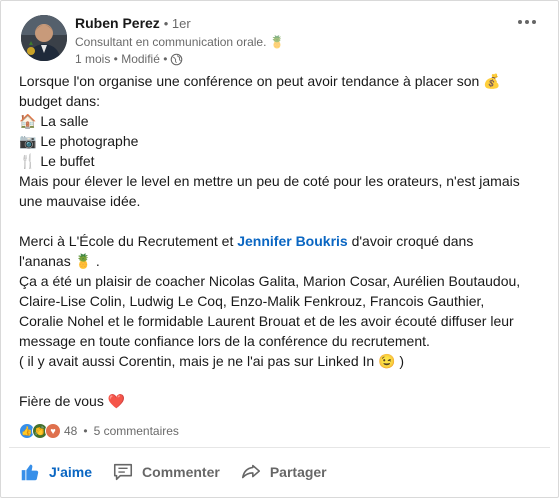 This screenshot has height=498, width=559. What do you see at coordinates (288, 23) in the screenshot?
I see `author-name-row: Ruben Perez • 1er` at bounding box center [288, 23].